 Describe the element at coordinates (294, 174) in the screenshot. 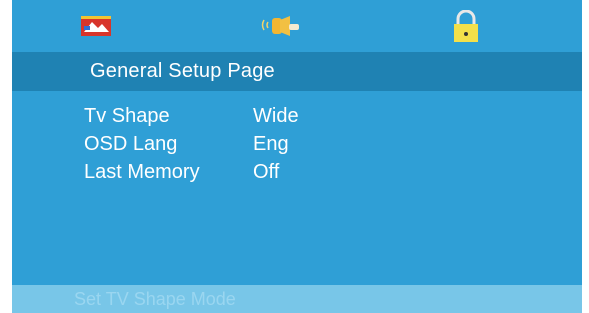

I see `setting-row-last-memory: Last Memory Off` at that location.